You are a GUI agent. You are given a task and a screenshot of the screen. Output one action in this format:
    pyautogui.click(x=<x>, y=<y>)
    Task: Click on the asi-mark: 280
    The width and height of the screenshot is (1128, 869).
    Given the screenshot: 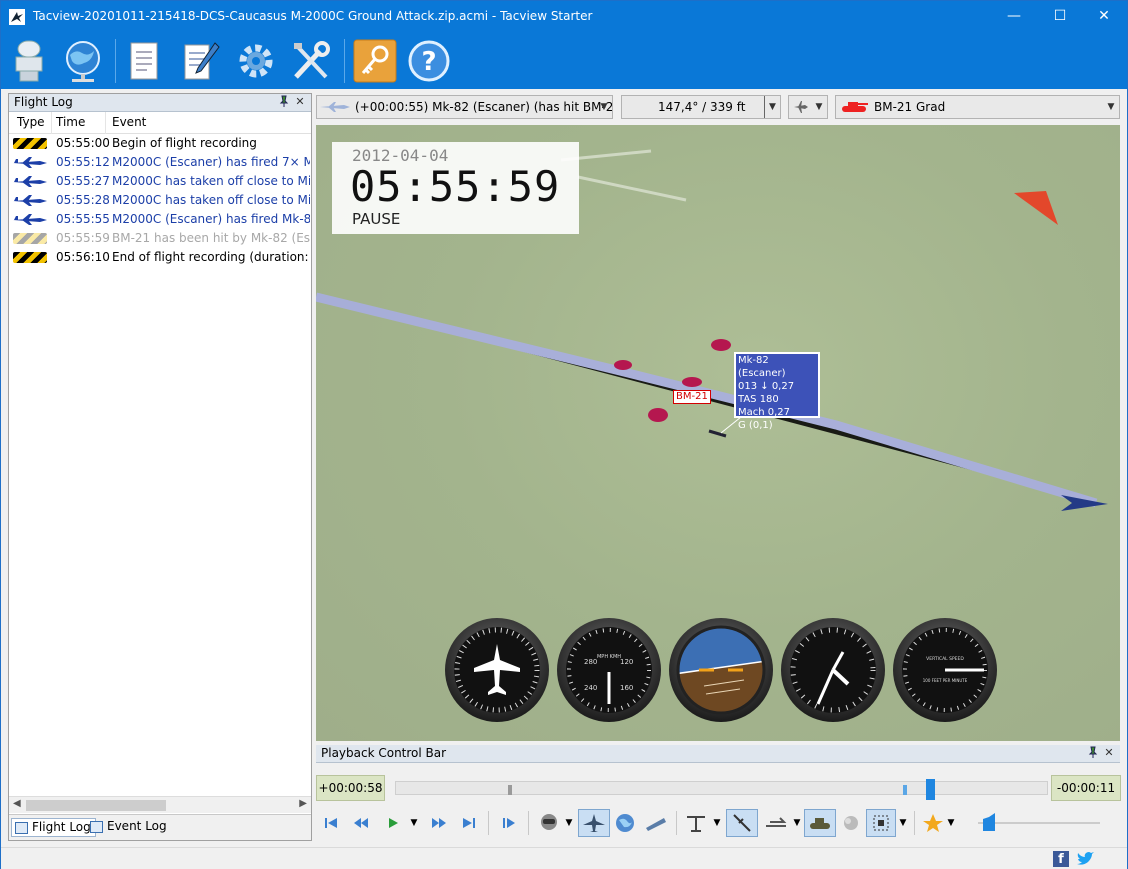 What is the action you would take?
    pyautogui.click(x=590, y=662)
    